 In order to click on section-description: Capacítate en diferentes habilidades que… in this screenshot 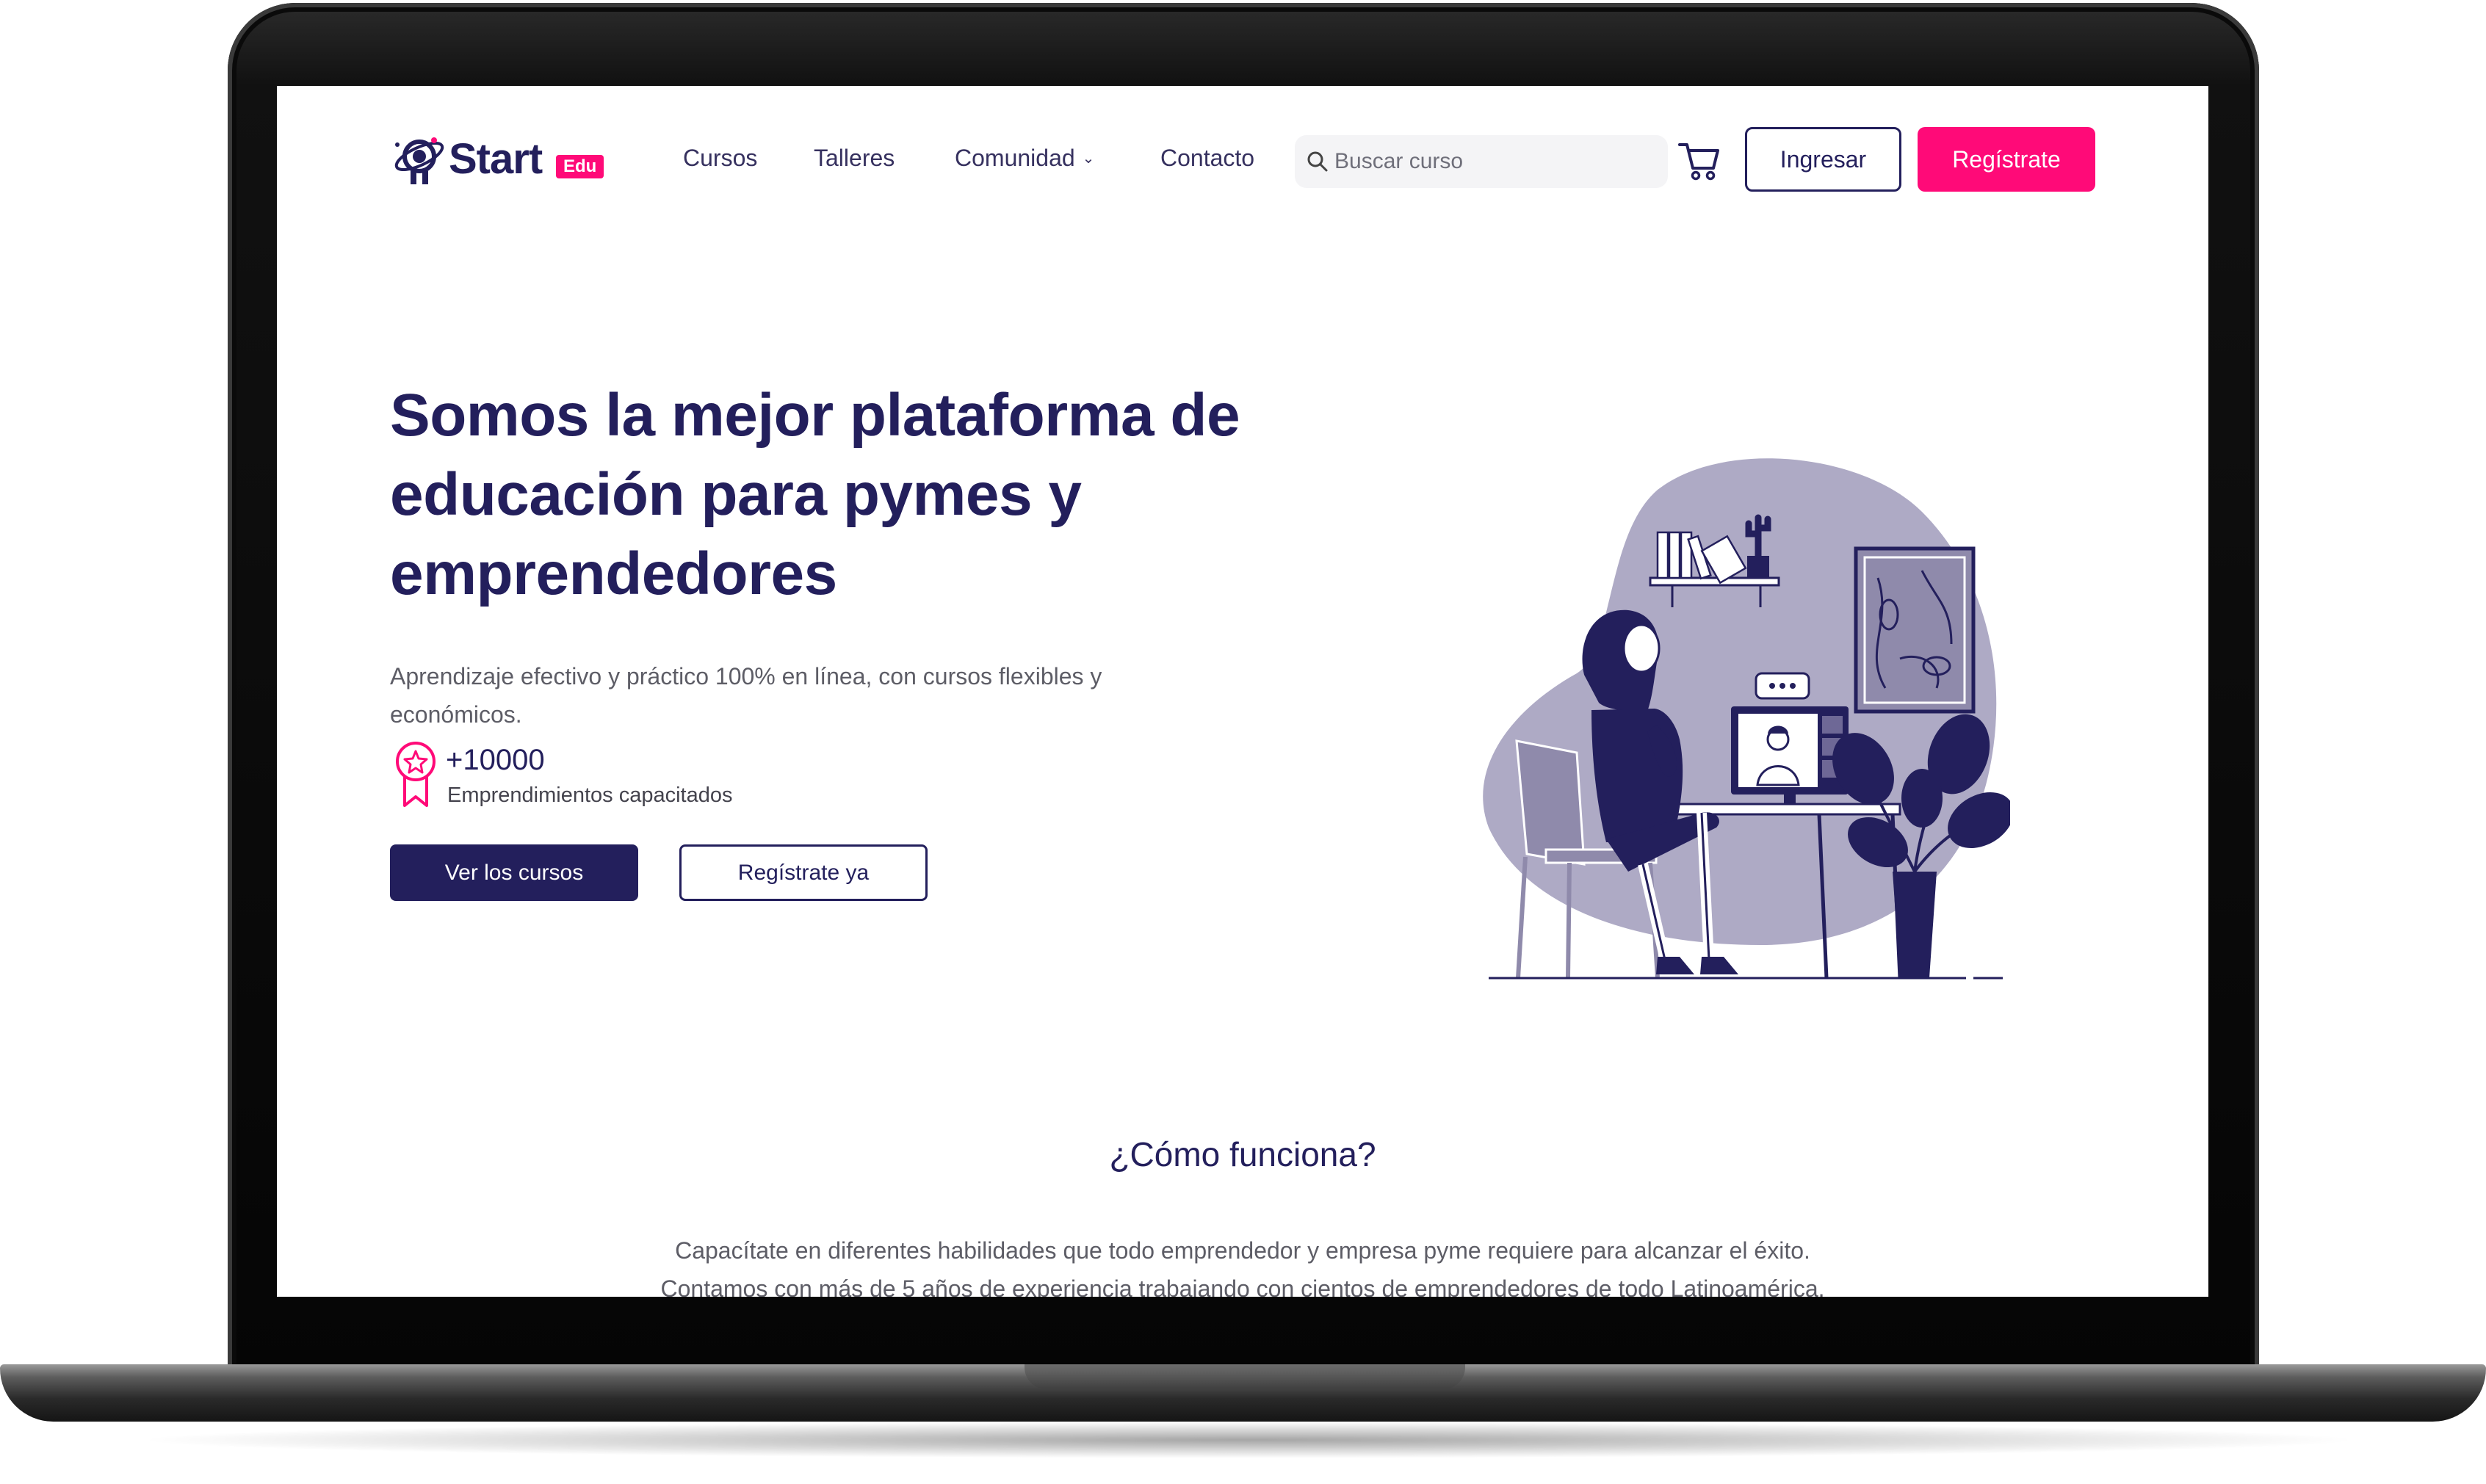, I will do `click(1242, 1250)`.